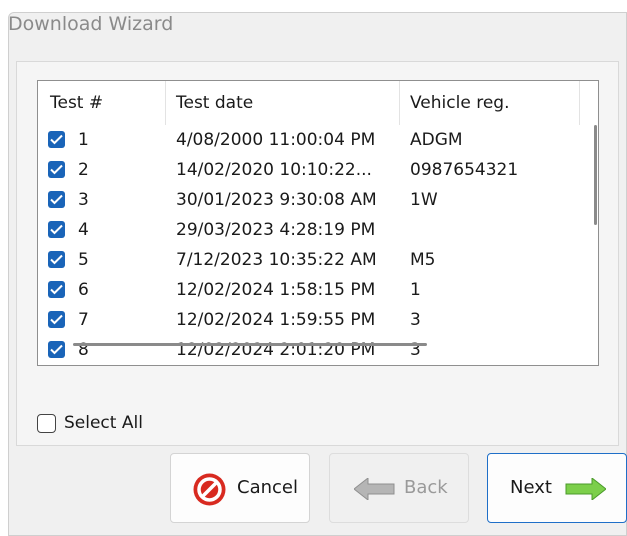  I want to click on cell-test-number: 4, so click(83, 230).